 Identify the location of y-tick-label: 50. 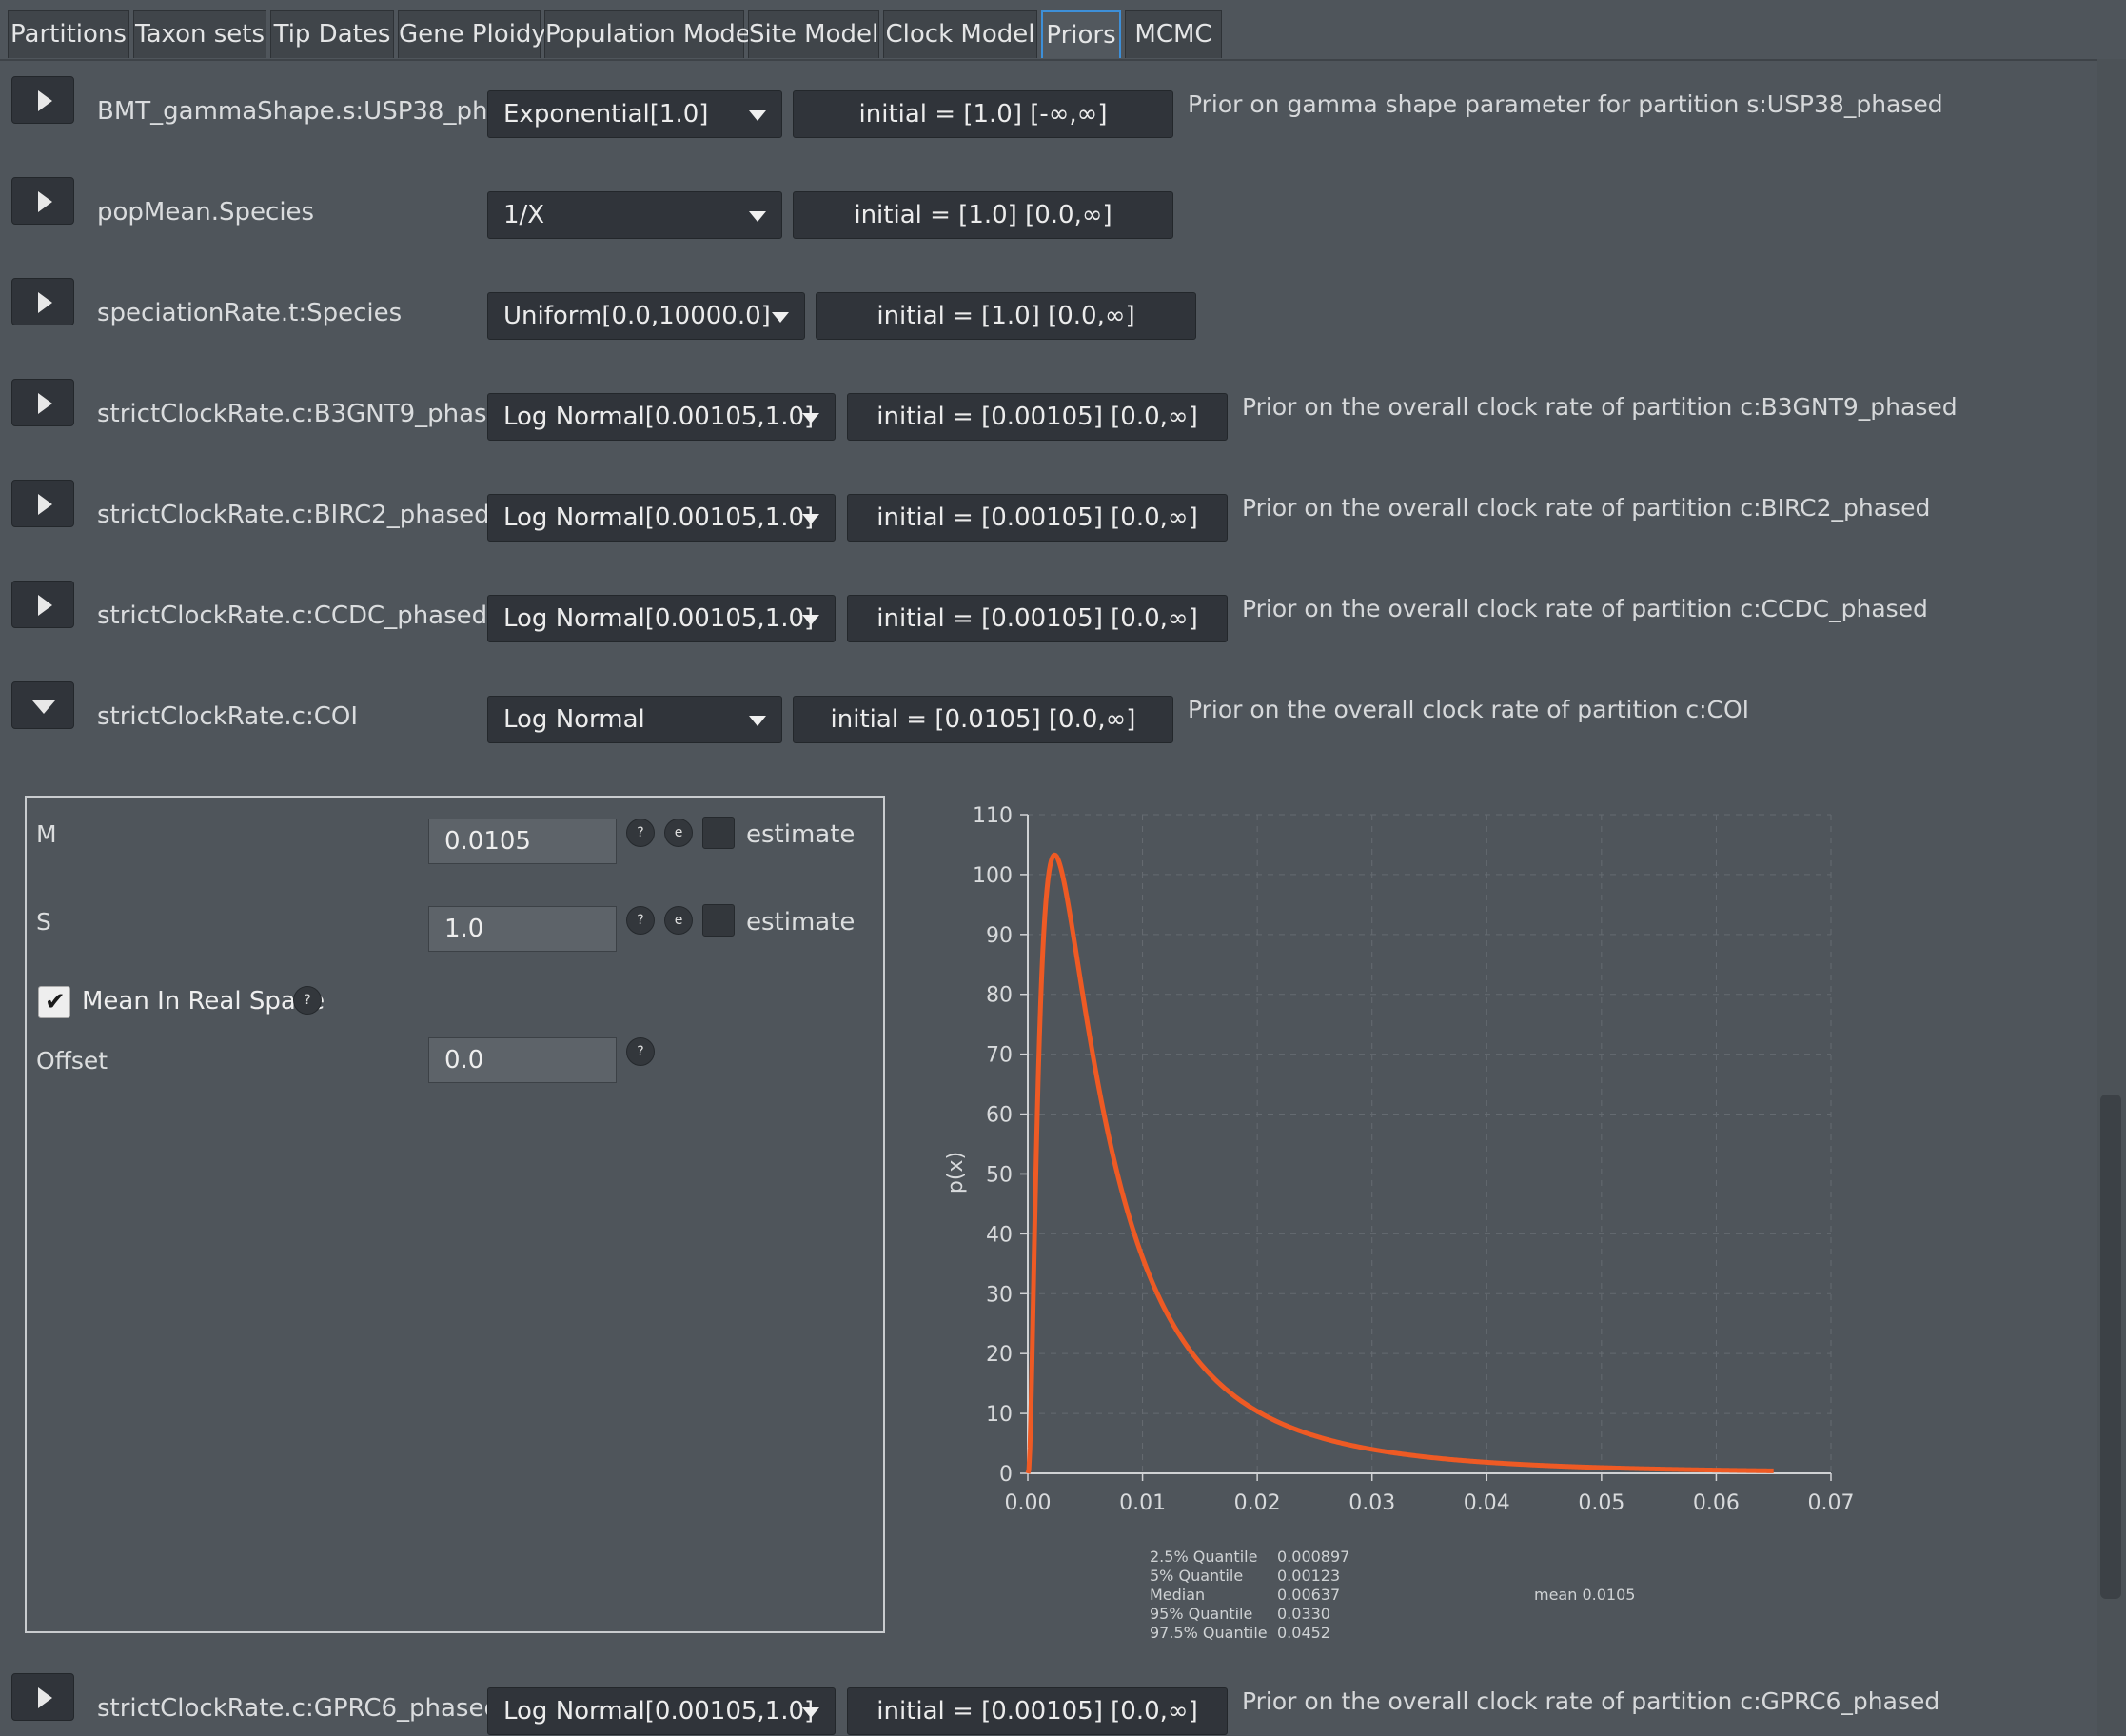
(1000, 1175).